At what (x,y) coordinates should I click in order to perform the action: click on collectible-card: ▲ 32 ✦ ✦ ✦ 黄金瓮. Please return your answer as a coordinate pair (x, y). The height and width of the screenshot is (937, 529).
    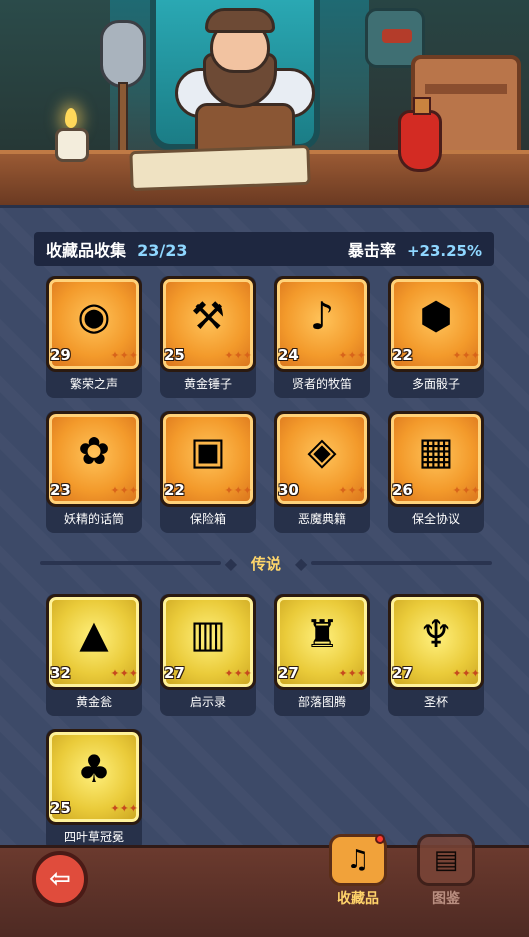
    Looking at the image, I should click on (94, 655).